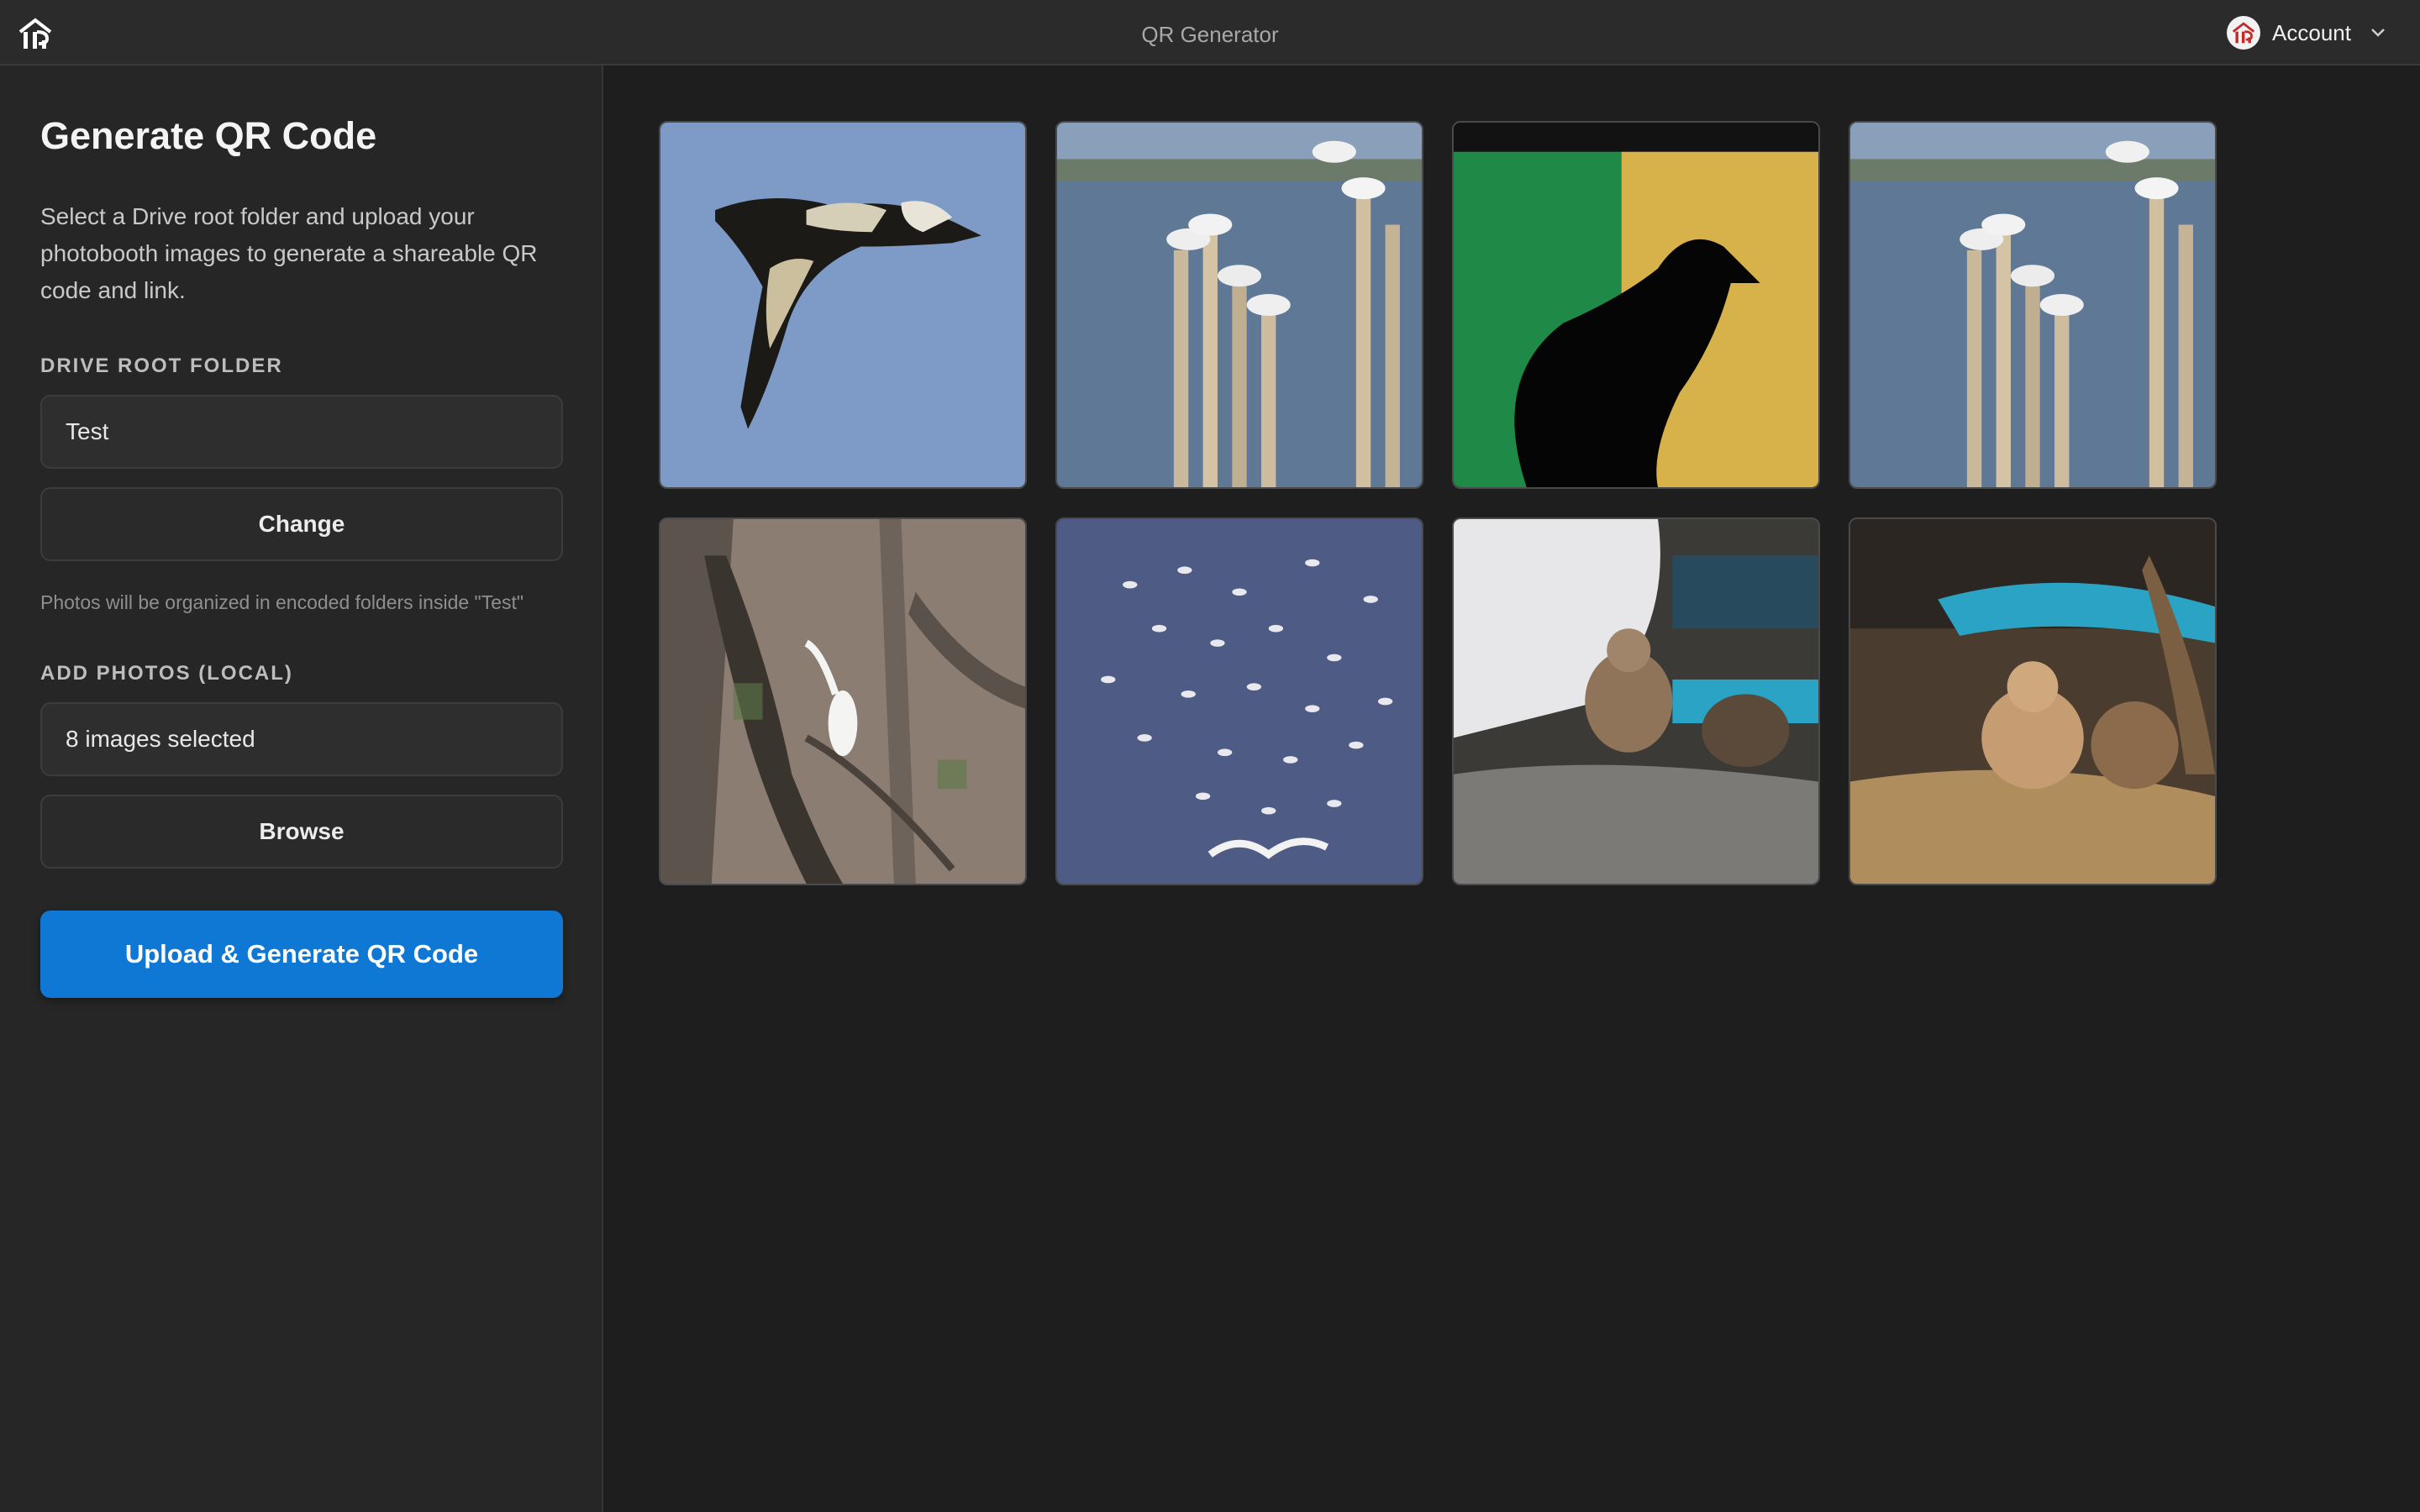 The width and height of the screenshot is (2420, 1512). I want to click on avatar, so click(2244, 33).